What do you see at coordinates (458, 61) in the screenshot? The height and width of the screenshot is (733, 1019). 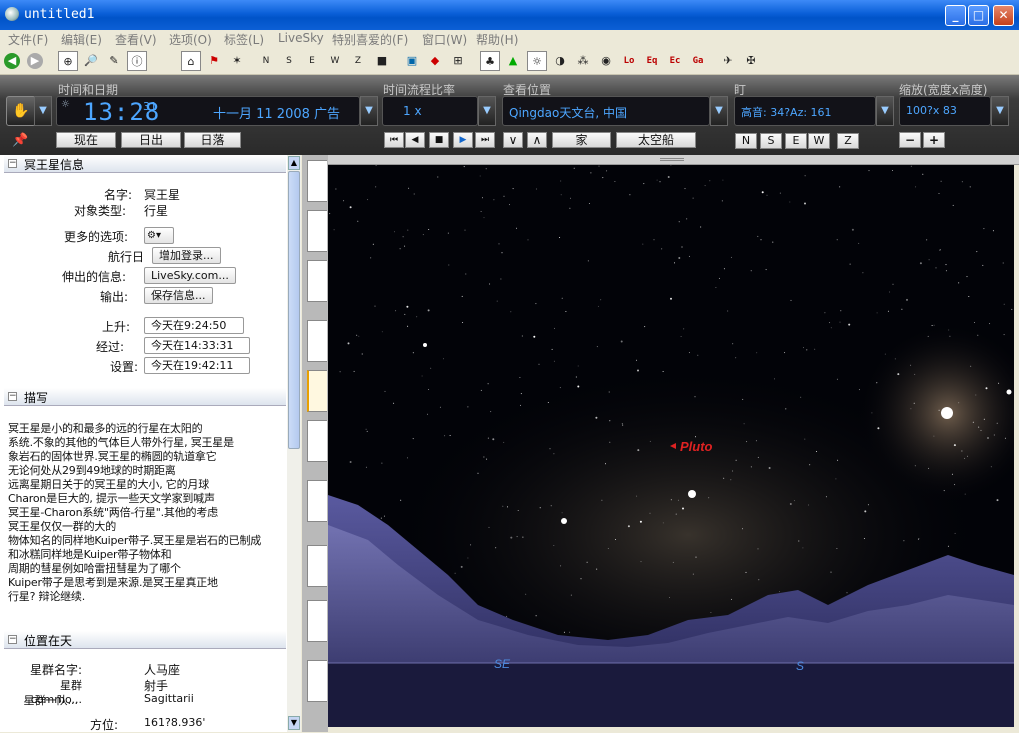 I see `grid-icon: ⊞` at bounding box center [458, 61].